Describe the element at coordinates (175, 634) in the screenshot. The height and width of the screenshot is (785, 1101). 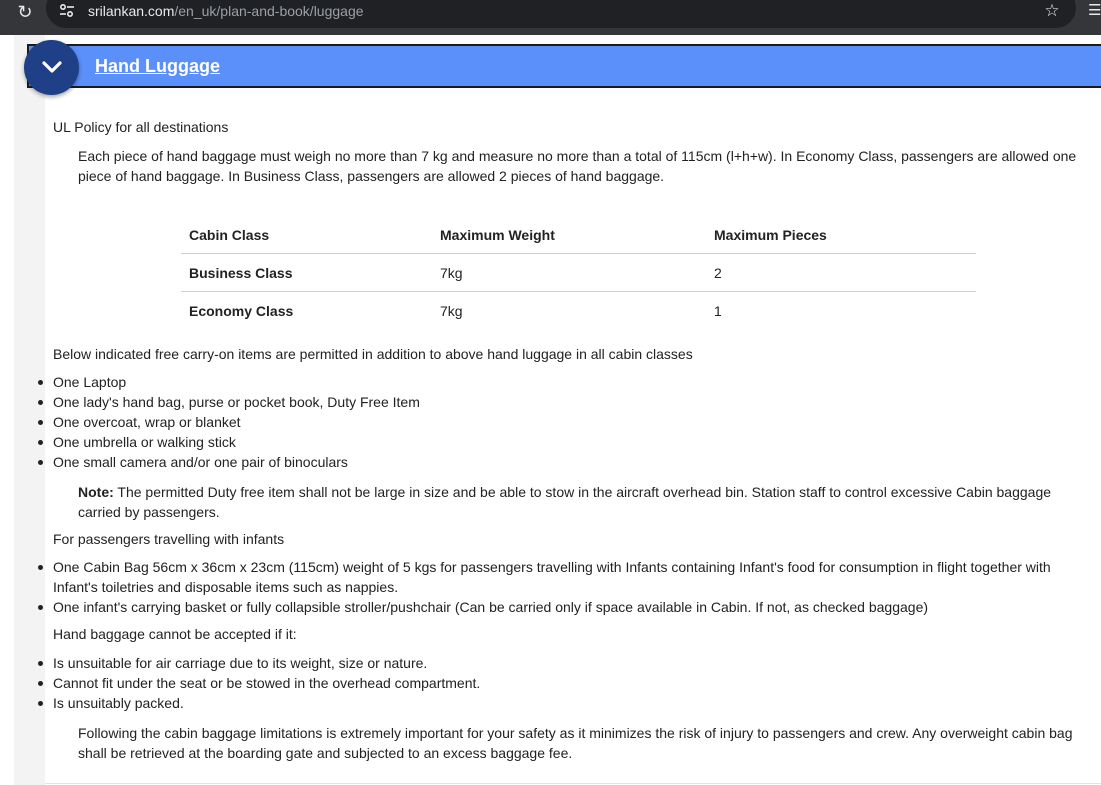
I see `reject-heading: Hand baggage cannot be accepted if it:` at that location.